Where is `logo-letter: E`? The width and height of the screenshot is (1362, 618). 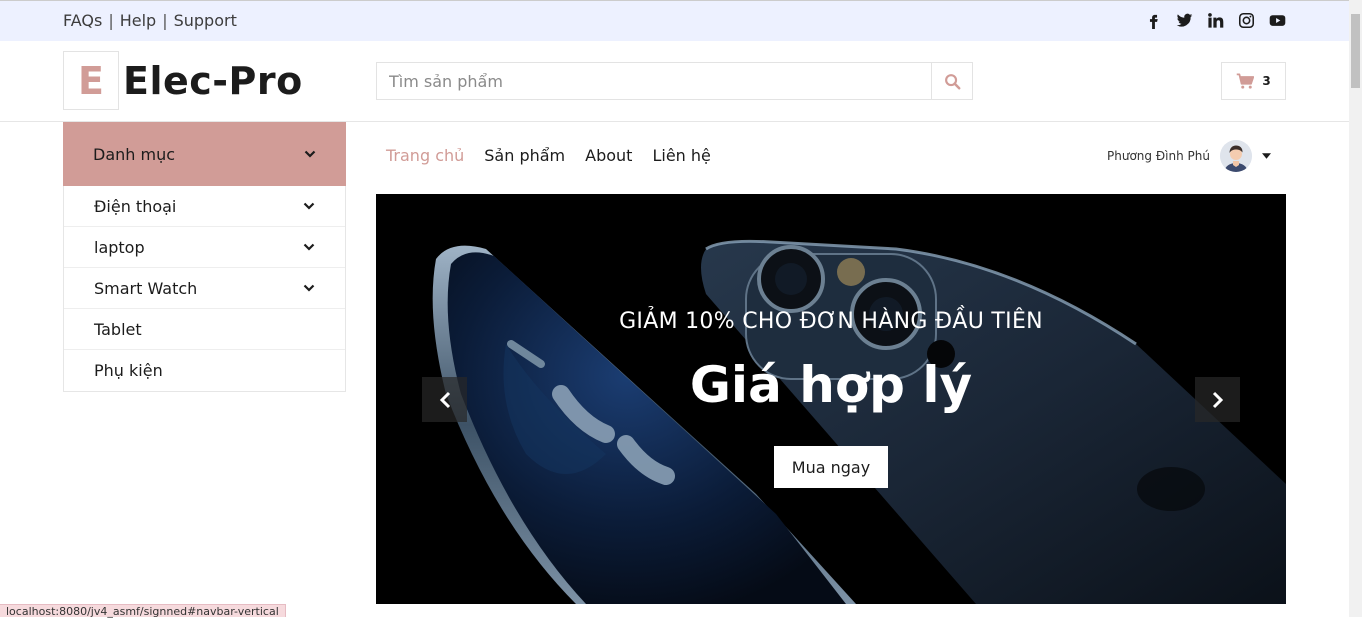
logo-letter: E is located at coordinates (91, 80).